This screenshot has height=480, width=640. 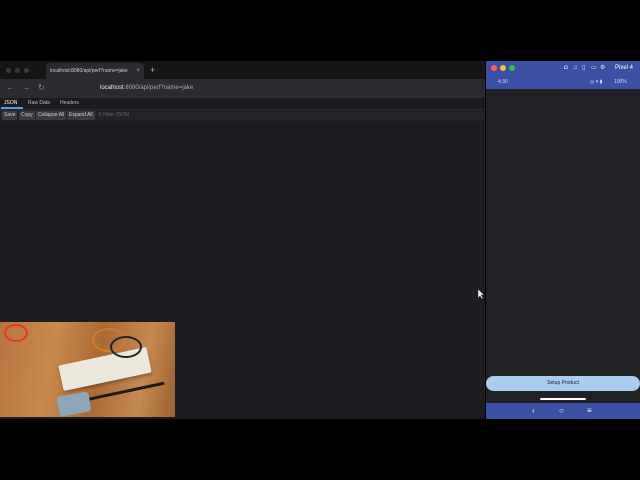 I want to click on save-button: Save, so click(x=10, y=115).